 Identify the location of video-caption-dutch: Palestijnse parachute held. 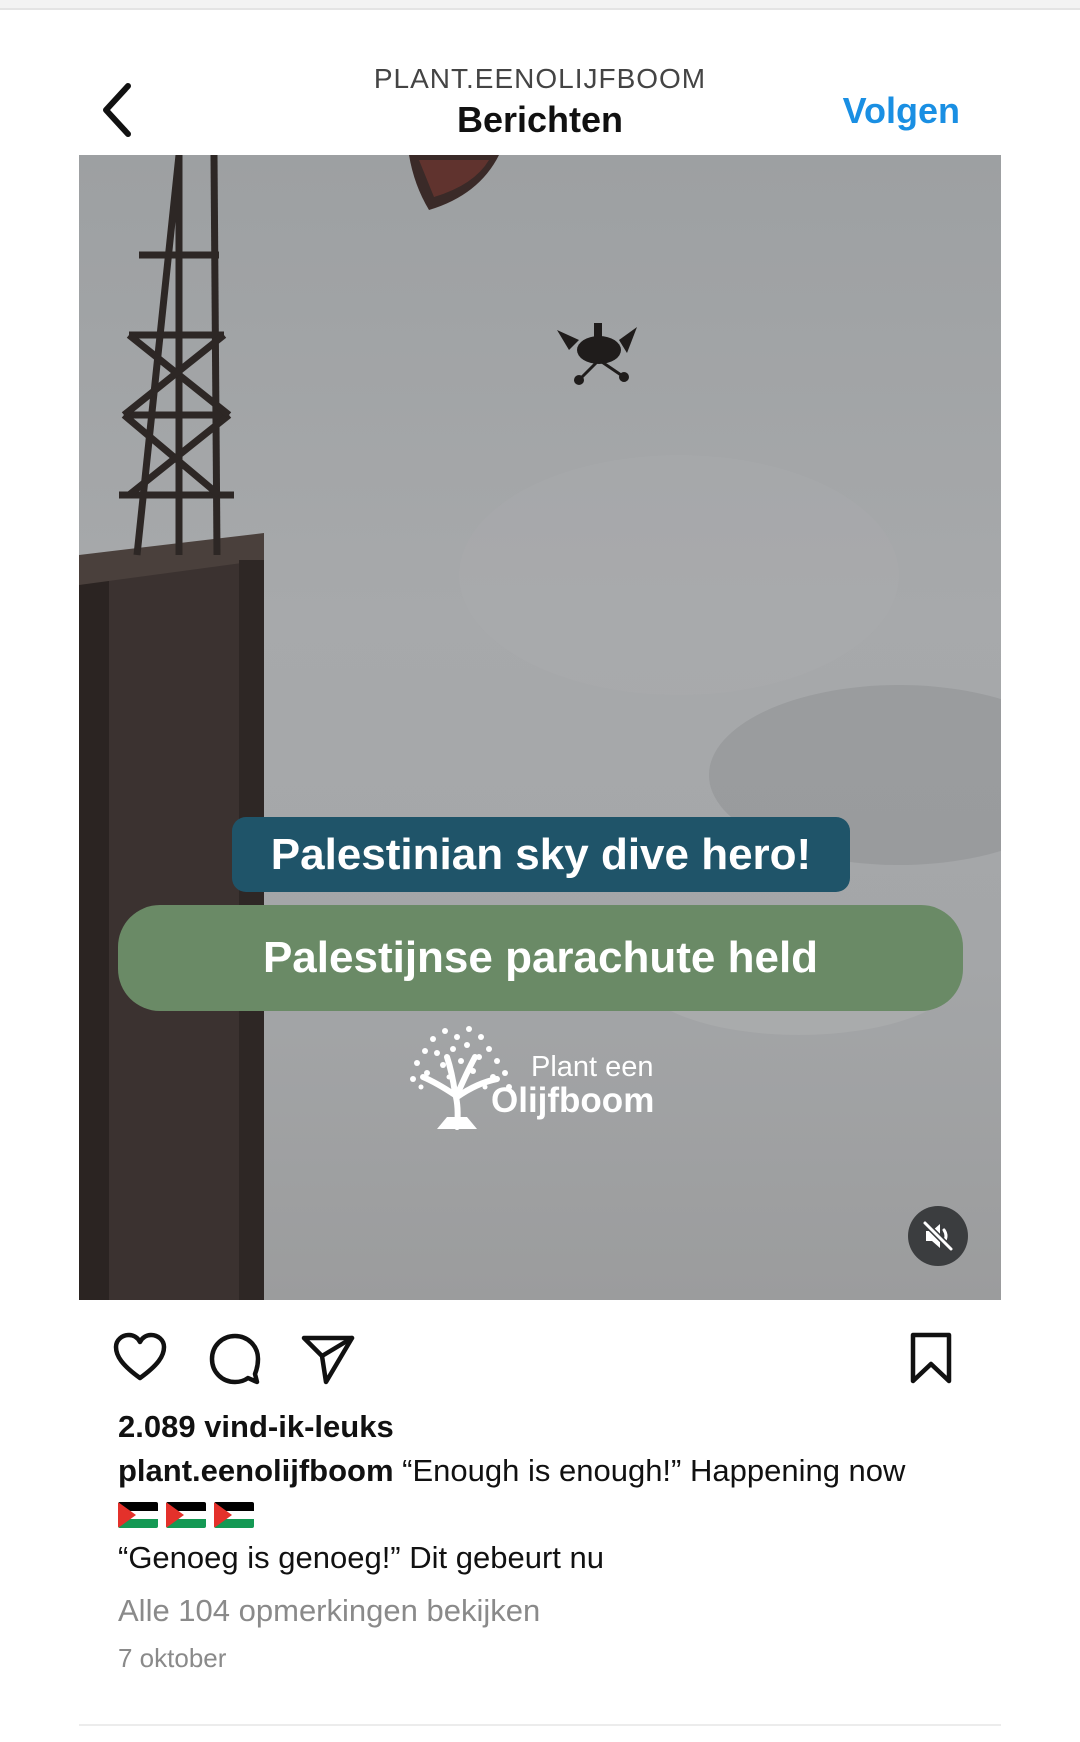
(540, 958).